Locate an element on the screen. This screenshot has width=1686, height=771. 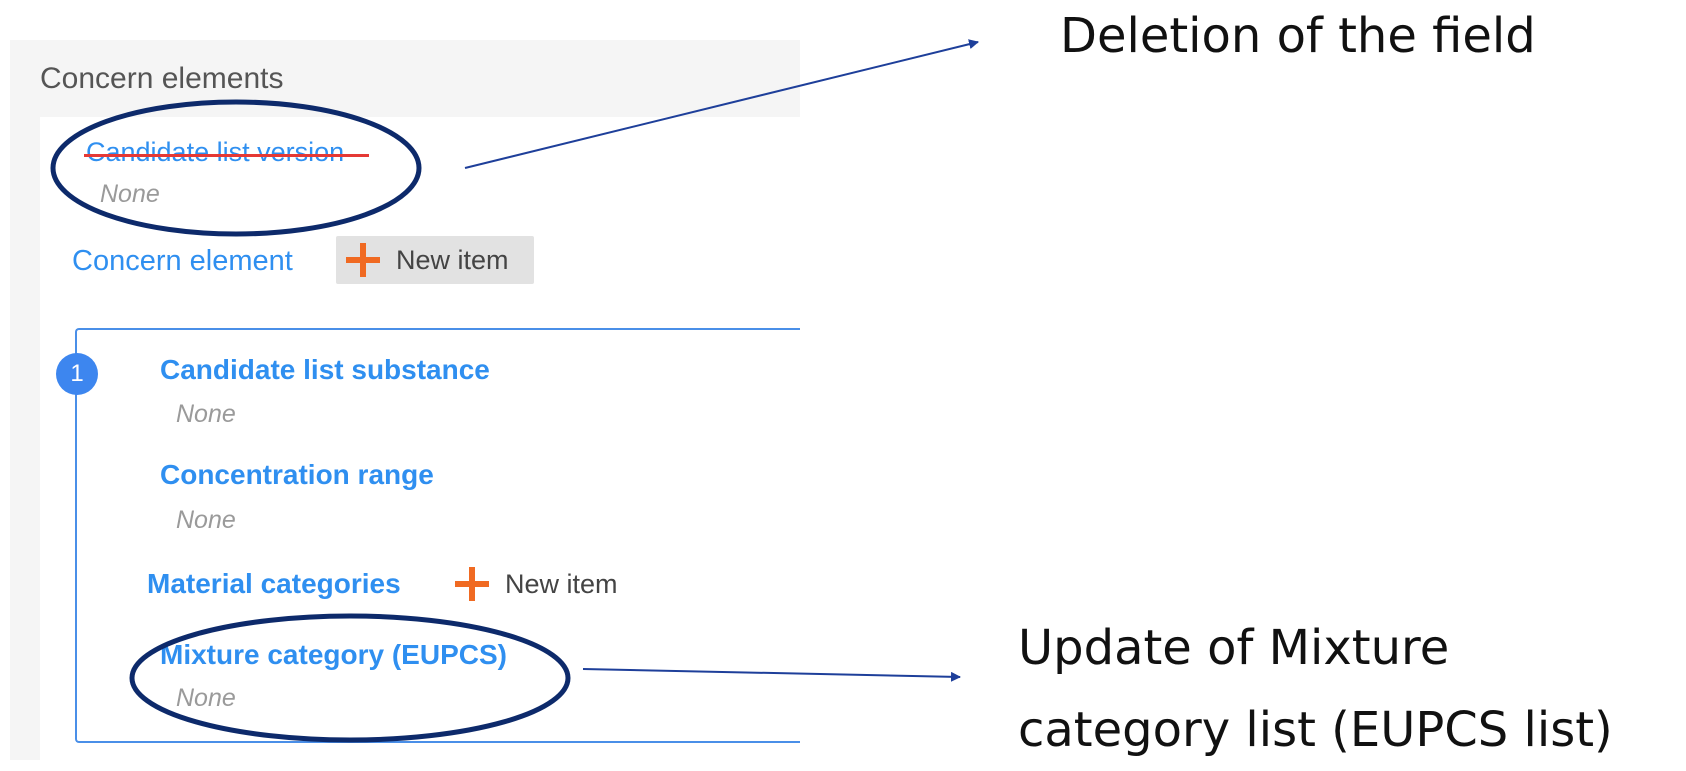
concern-element-new-item-button: New item is located at coordinates (435, 260).